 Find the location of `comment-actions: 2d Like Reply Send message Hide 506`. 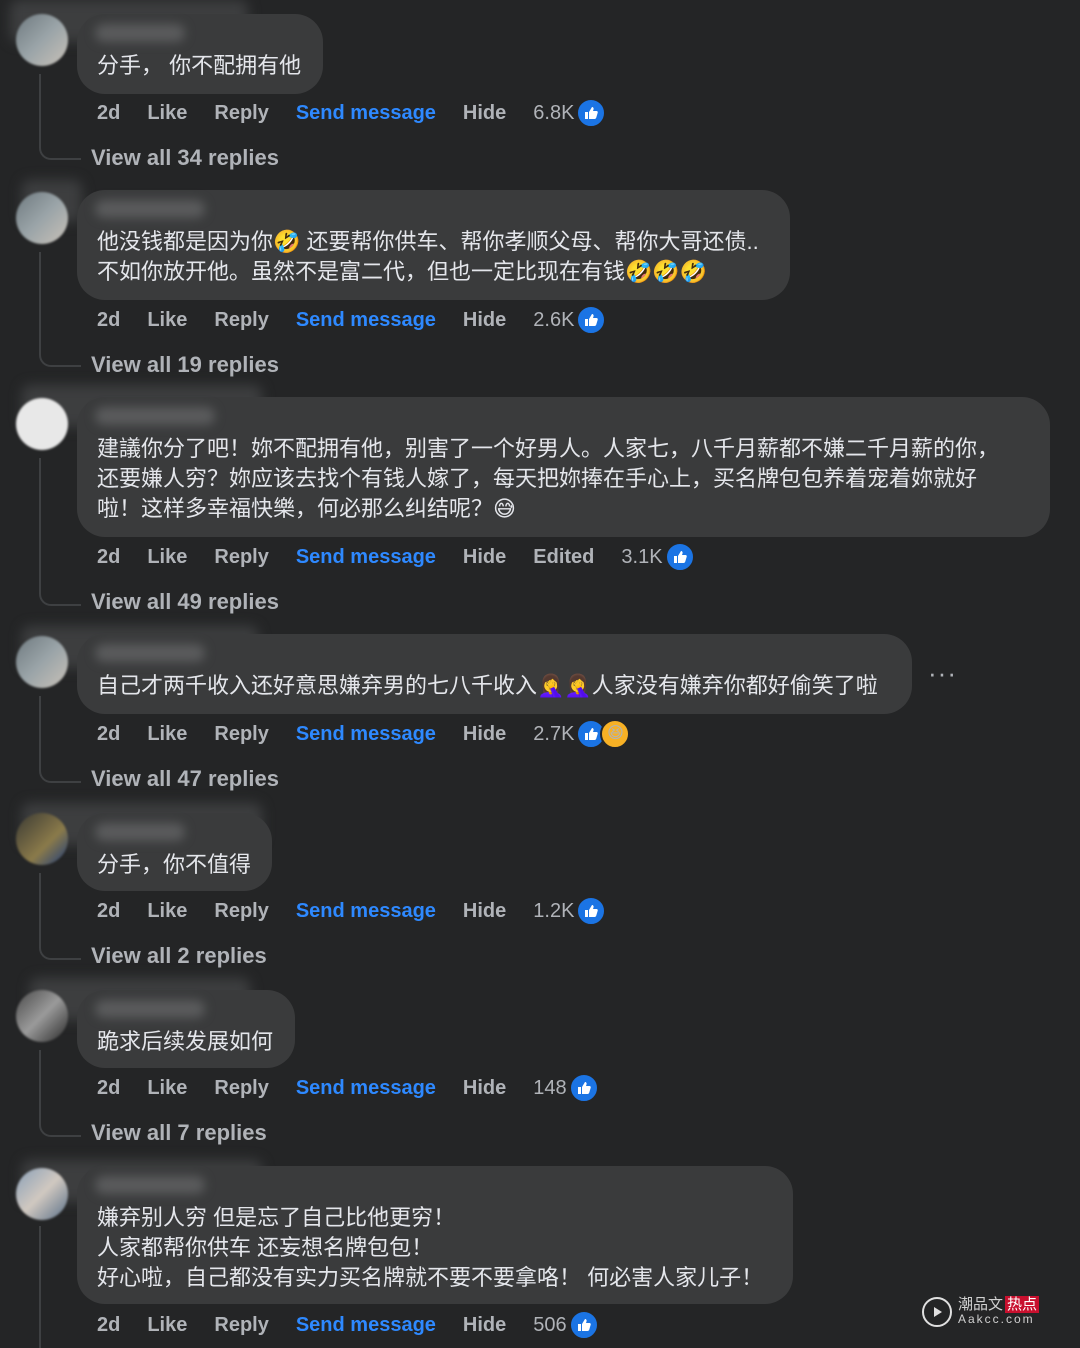

comment-actions: 2d Like Reply Send message Hide 506 is located at coordinates (348, 1325).